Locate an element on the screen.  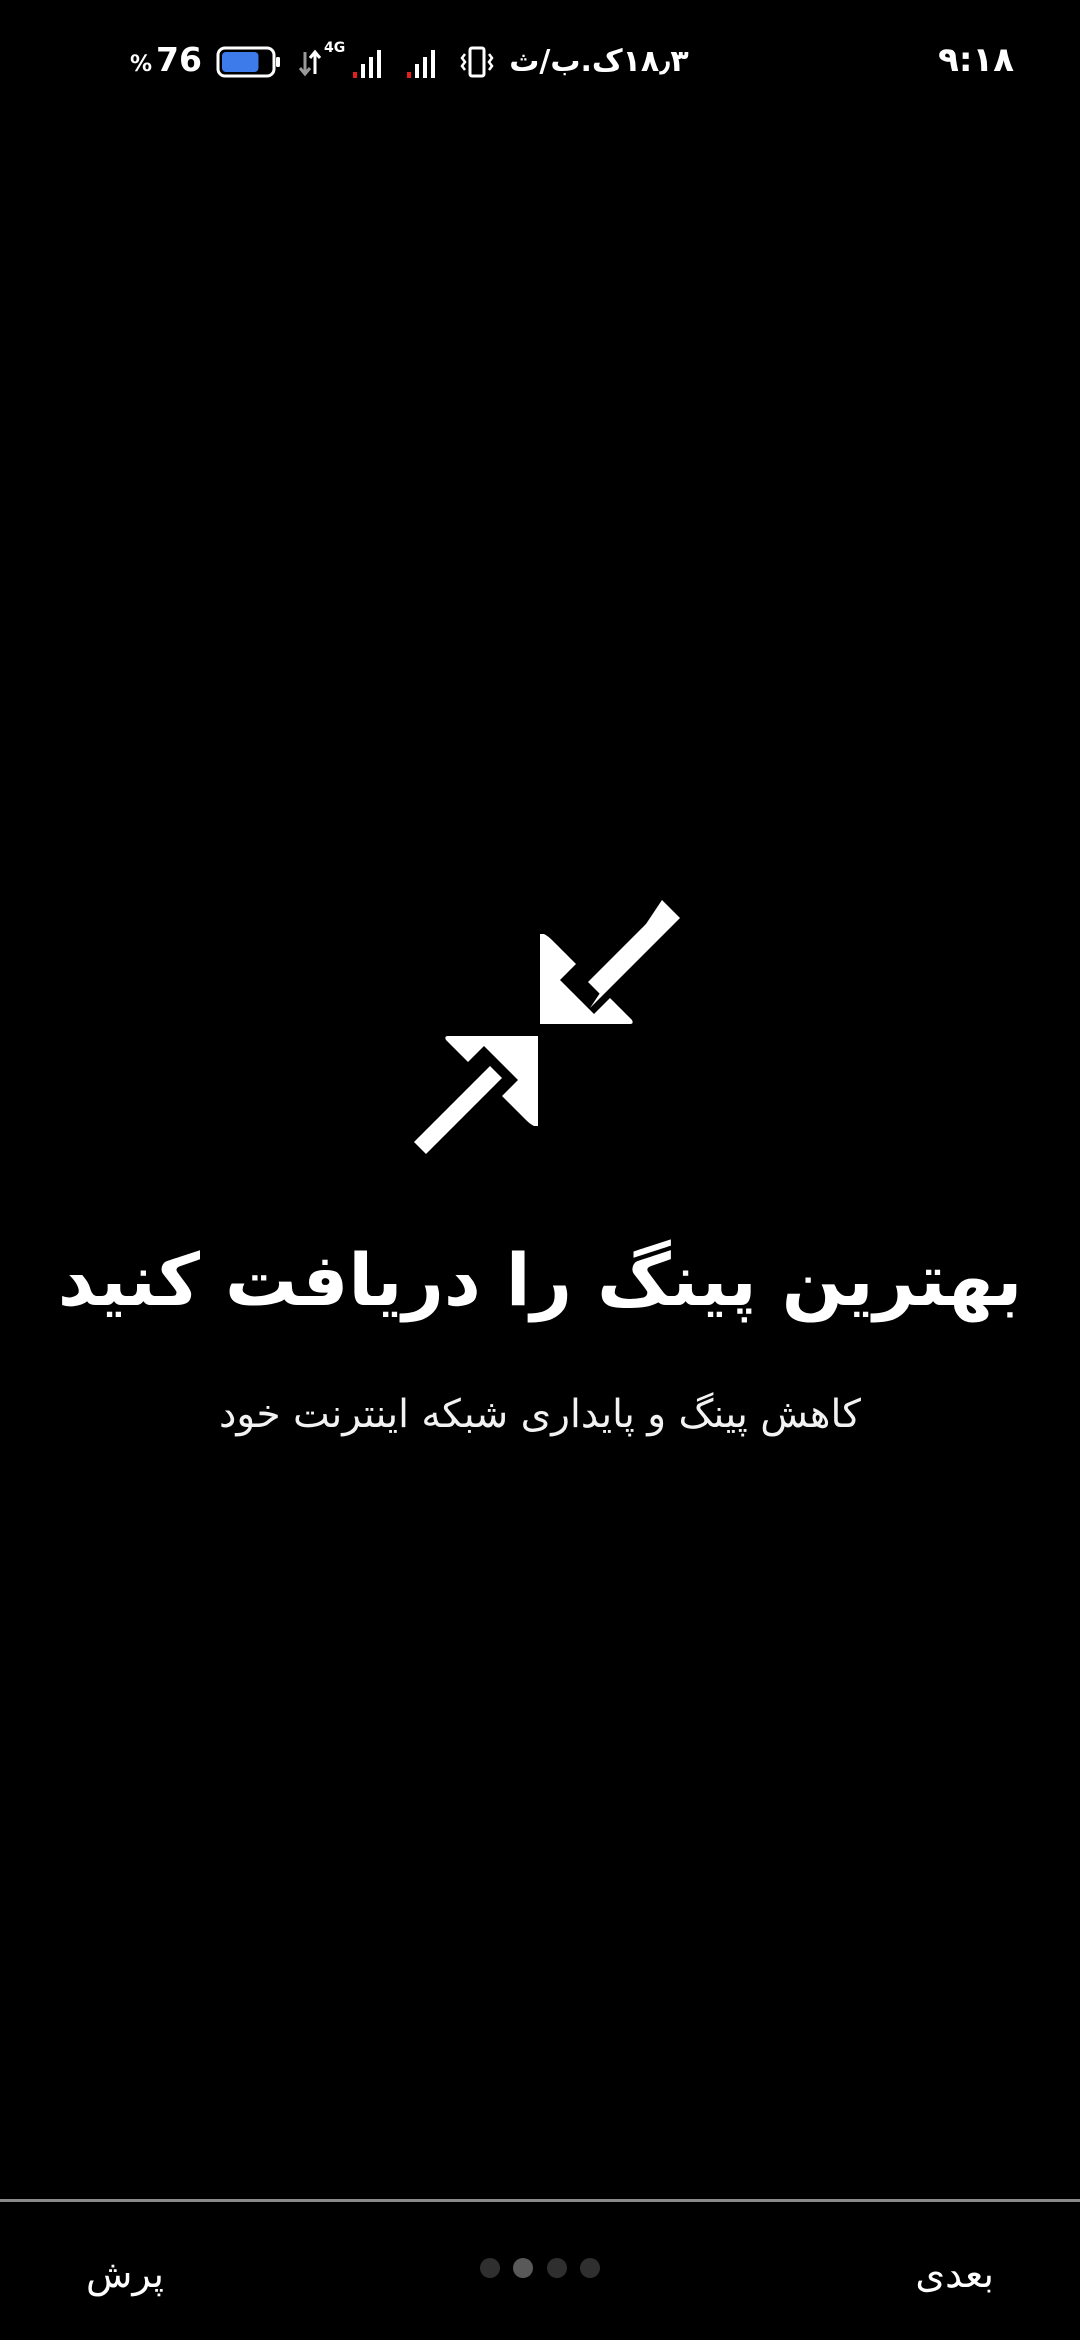
status-time: ۹:۱۸ is located at coordinates (976, 60).